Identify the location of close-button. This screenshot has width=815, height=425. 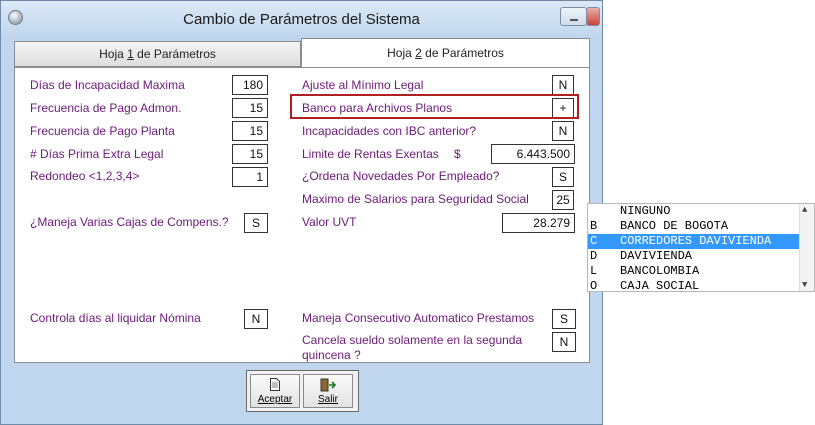
(593, 16).